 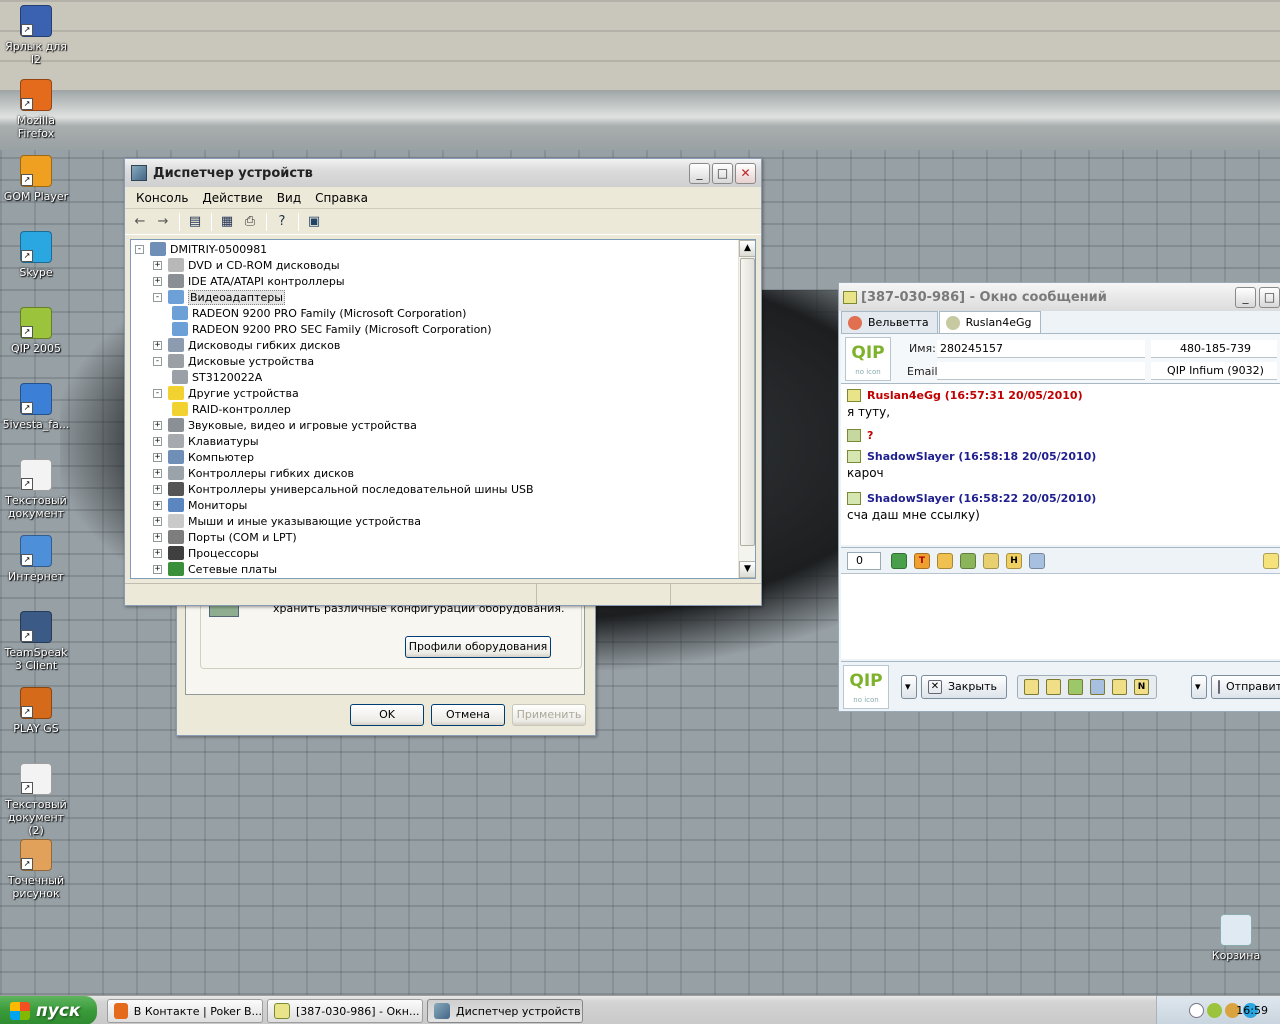 What do you see at coordinates (964, 687) in the screenshot?
I see `qip-close-button: ✕ Закрыть` at bounding box center [964, 687].